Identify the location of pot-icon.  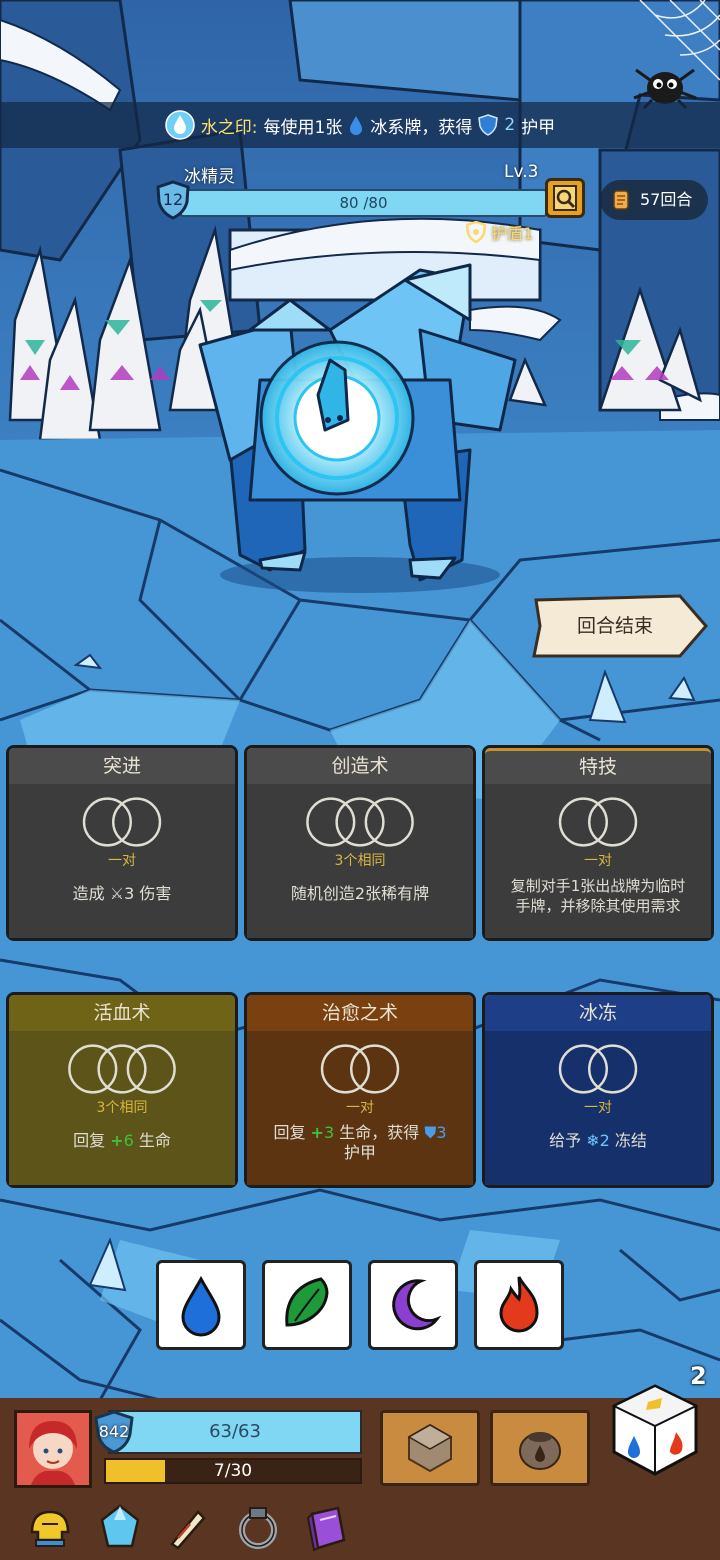
(540, 1451).